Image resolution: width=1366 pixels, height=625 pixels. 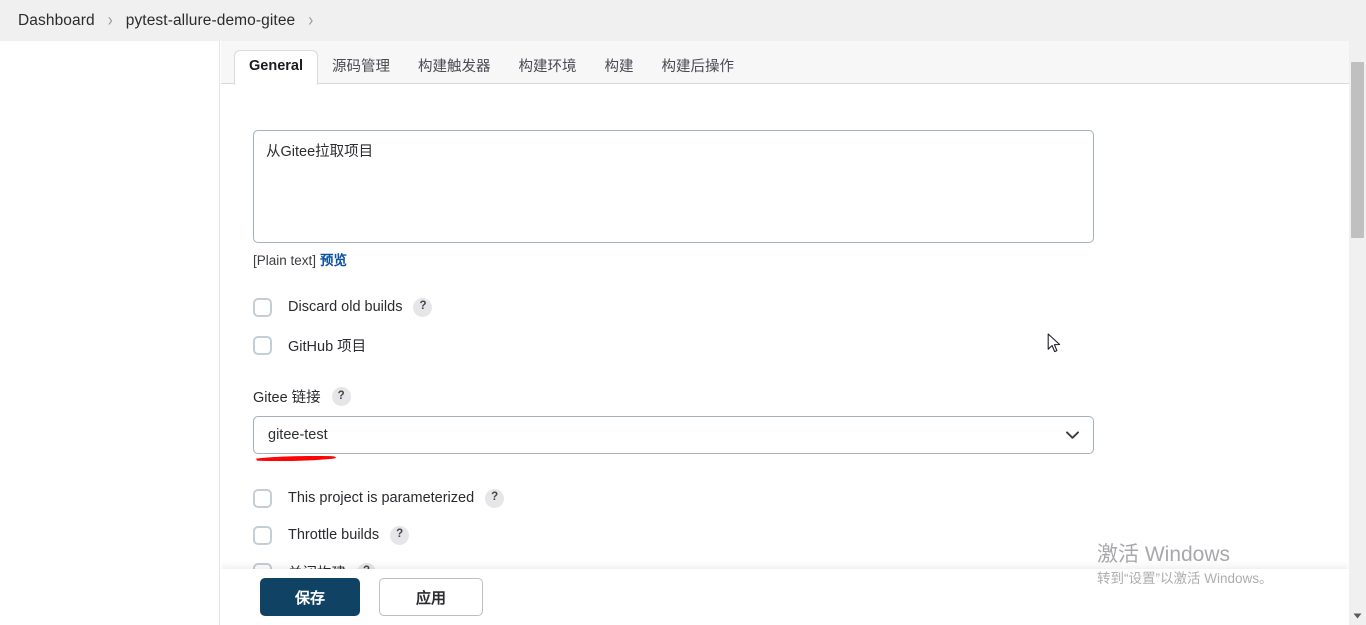 I want to click on form-action-bar: 保存 应用, so click(x=785, y=597).